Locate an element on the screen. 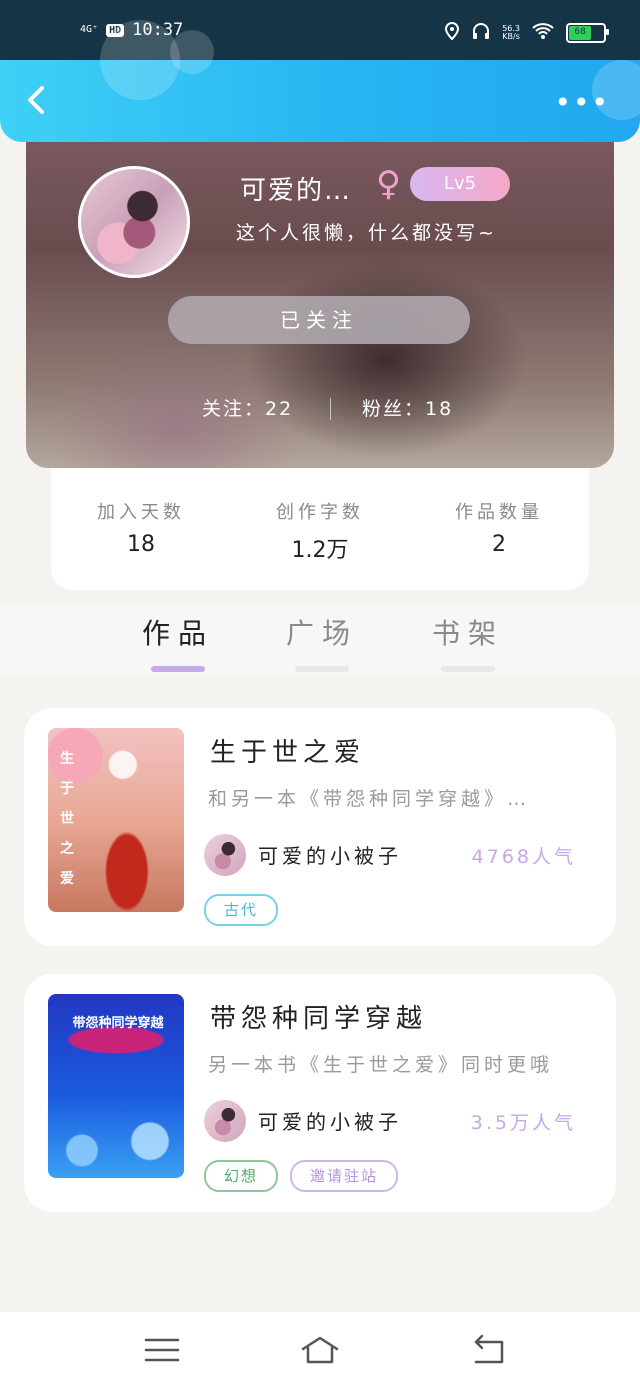 The image size is (640, 1387). wifi-icon is located at coordinates (543, 33).